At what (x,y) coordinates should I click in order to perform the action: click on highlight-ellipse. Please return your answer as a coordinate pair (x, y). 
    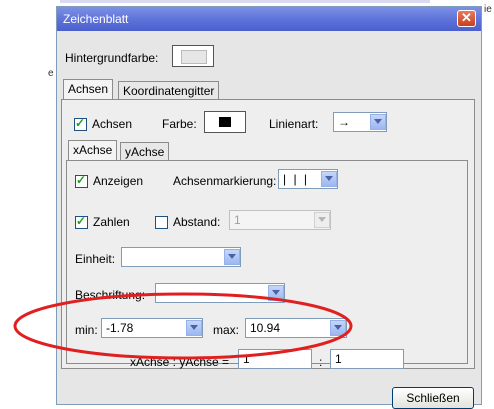
    Looking at the image, I should click on (183, 326).